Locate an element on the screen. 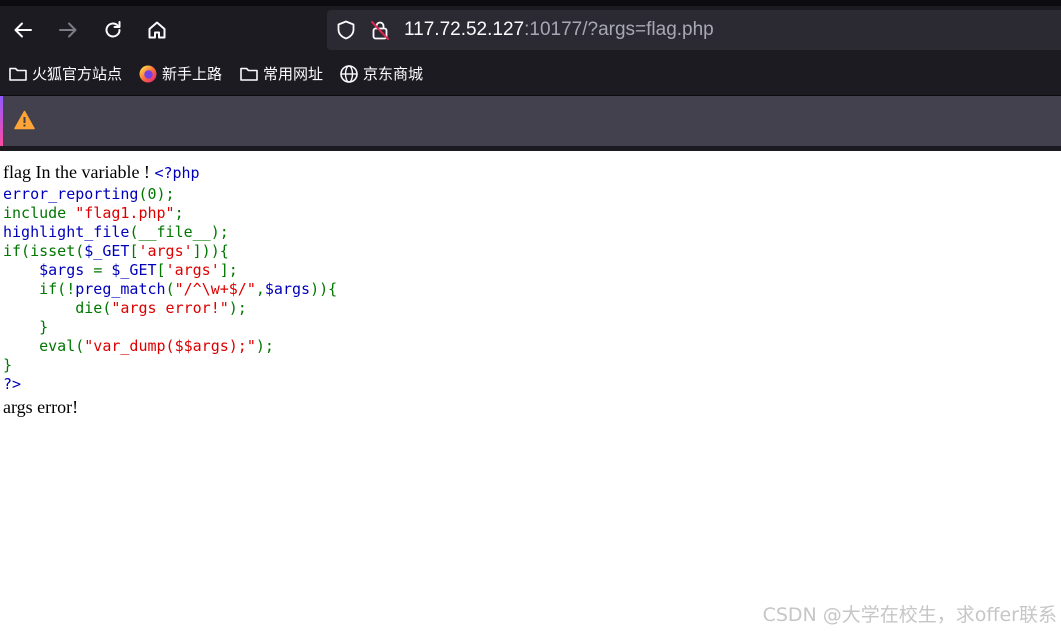 The height and width of the screenshot is (631, 1061). code-line-6: if(!preg_match("/^\w+$/",$args)){ is located at coordinates (188, 289).